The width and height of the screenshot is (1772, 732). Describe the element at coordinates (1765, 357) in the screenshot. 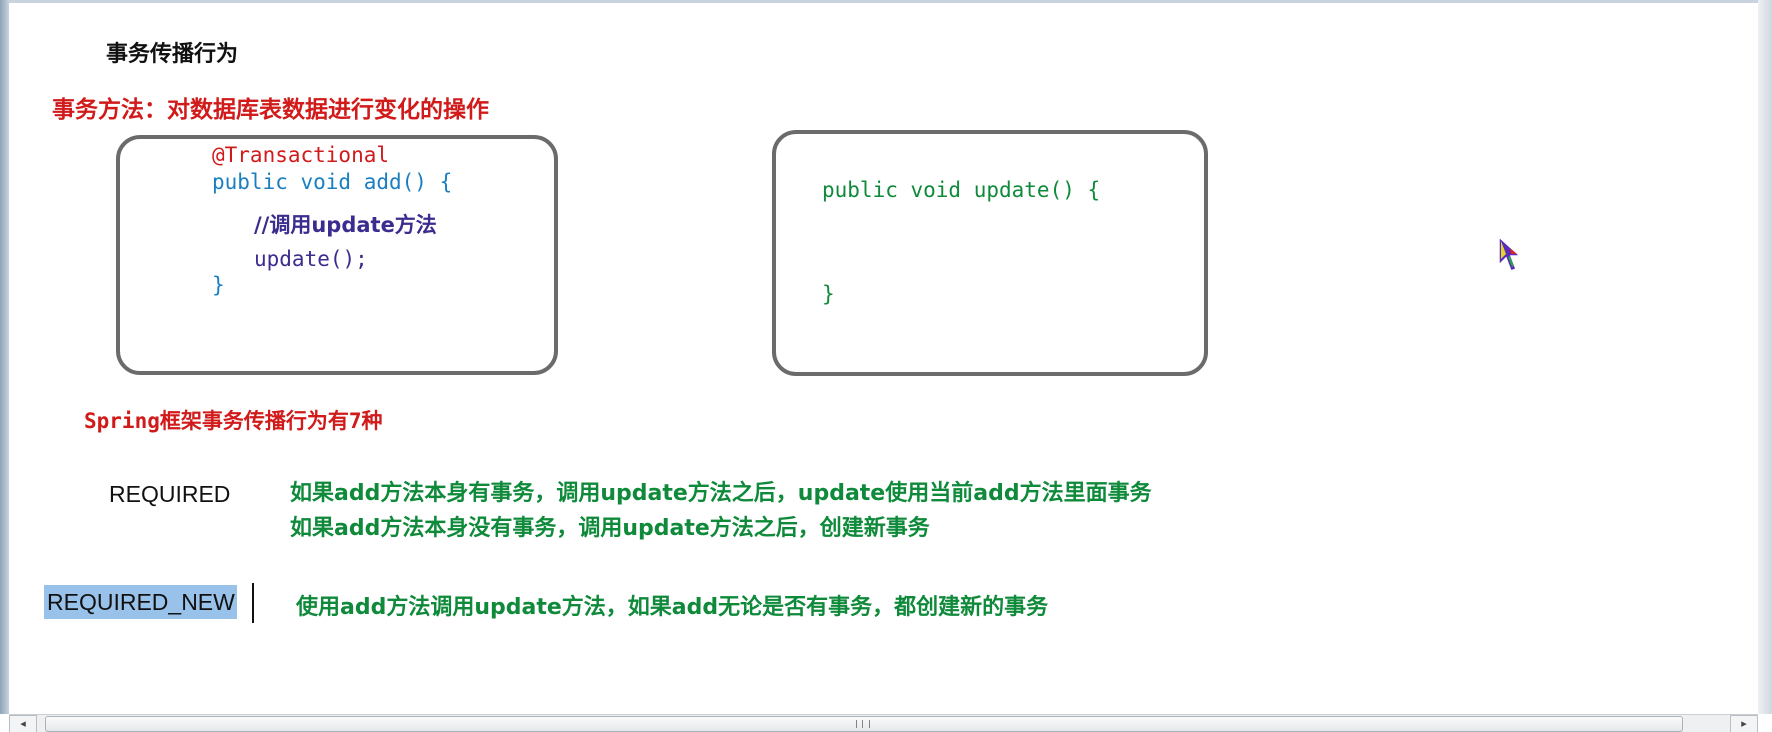

I see `window-right-edge` at that location.